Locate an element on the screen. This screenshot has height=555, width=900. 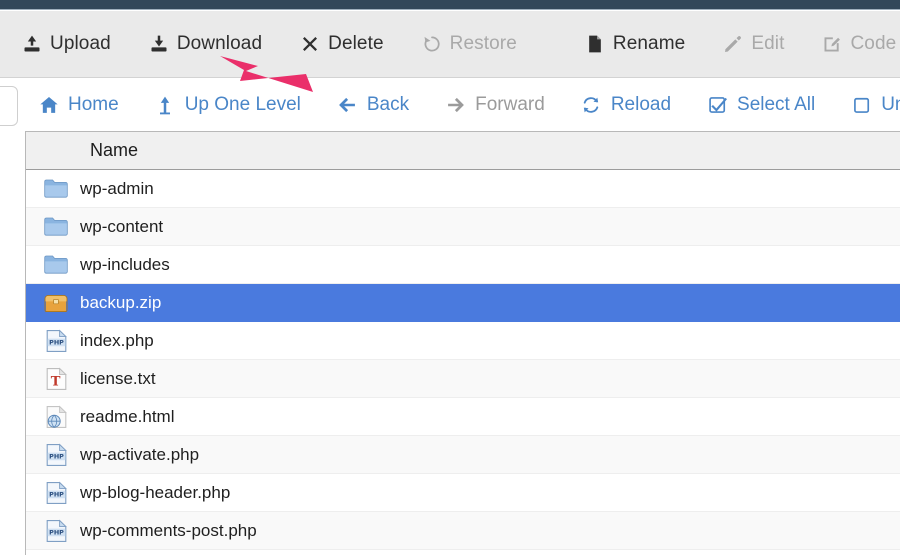
pencil-icon is located at coordinates (733, 44).